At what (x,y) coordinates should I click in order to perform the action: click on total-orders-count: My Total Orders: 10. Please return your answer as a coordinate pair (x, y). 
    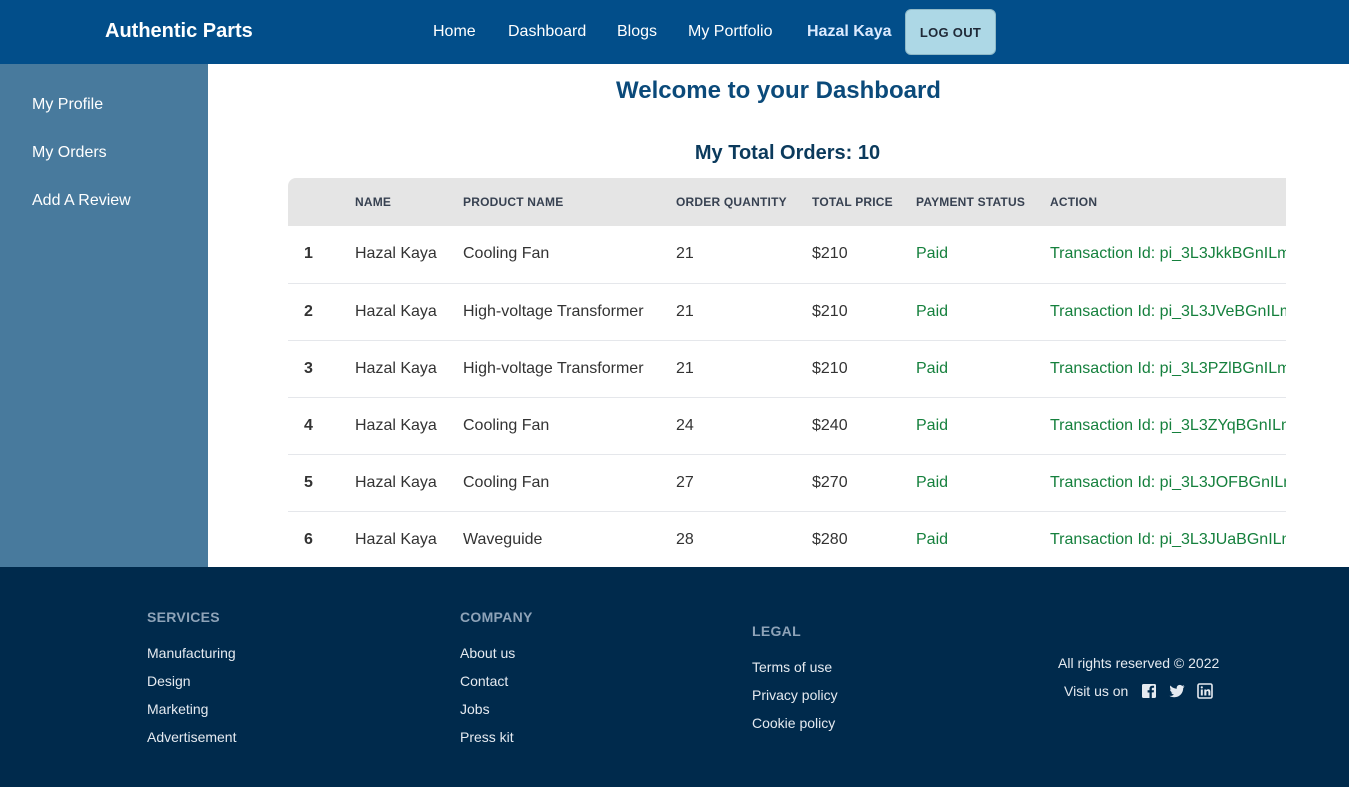
    Looking at the image, I should click on (787, 153).